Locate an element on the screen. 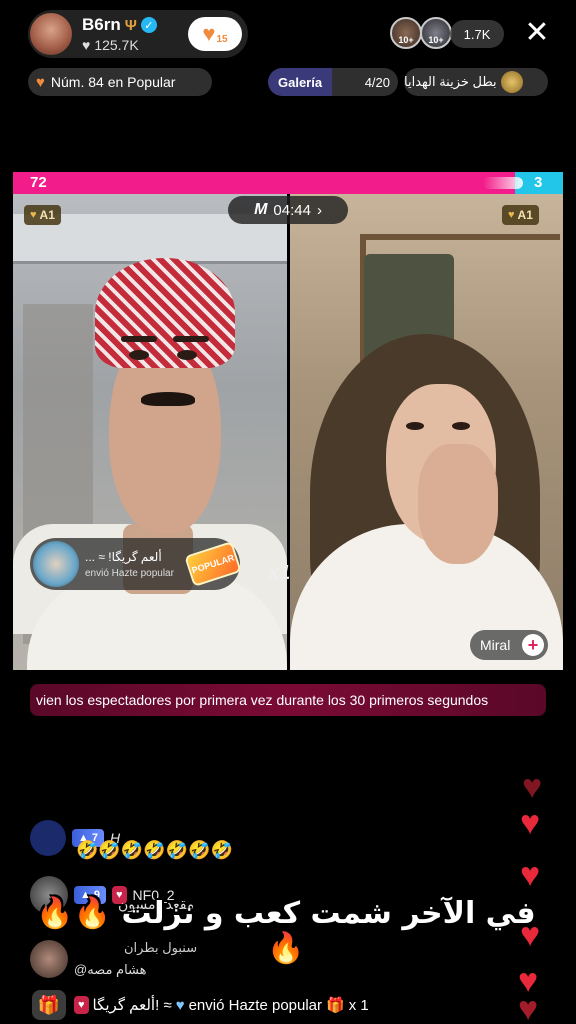 The width and height of the screenshot is (576, 1024). video-caption-overlay: في الآخر شمت كعب و نزلت 🔥🔥🔥 is located at coordinates (286, 931).